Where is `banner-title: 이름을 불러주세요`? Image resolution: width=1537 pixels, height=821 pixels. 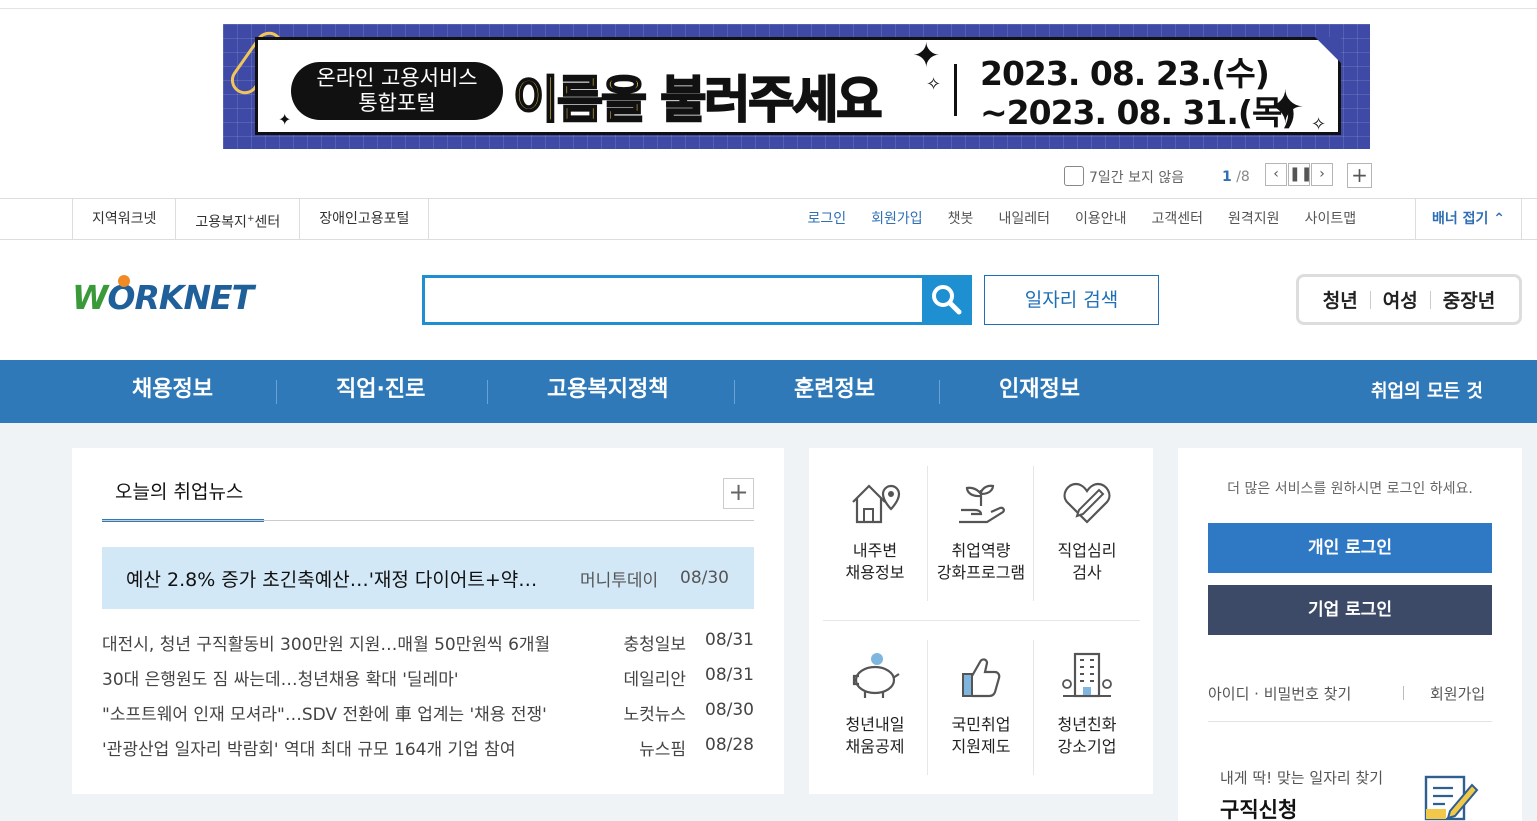 banner-title: 이름을 불러주세요 is located at coordinates (697, 96).